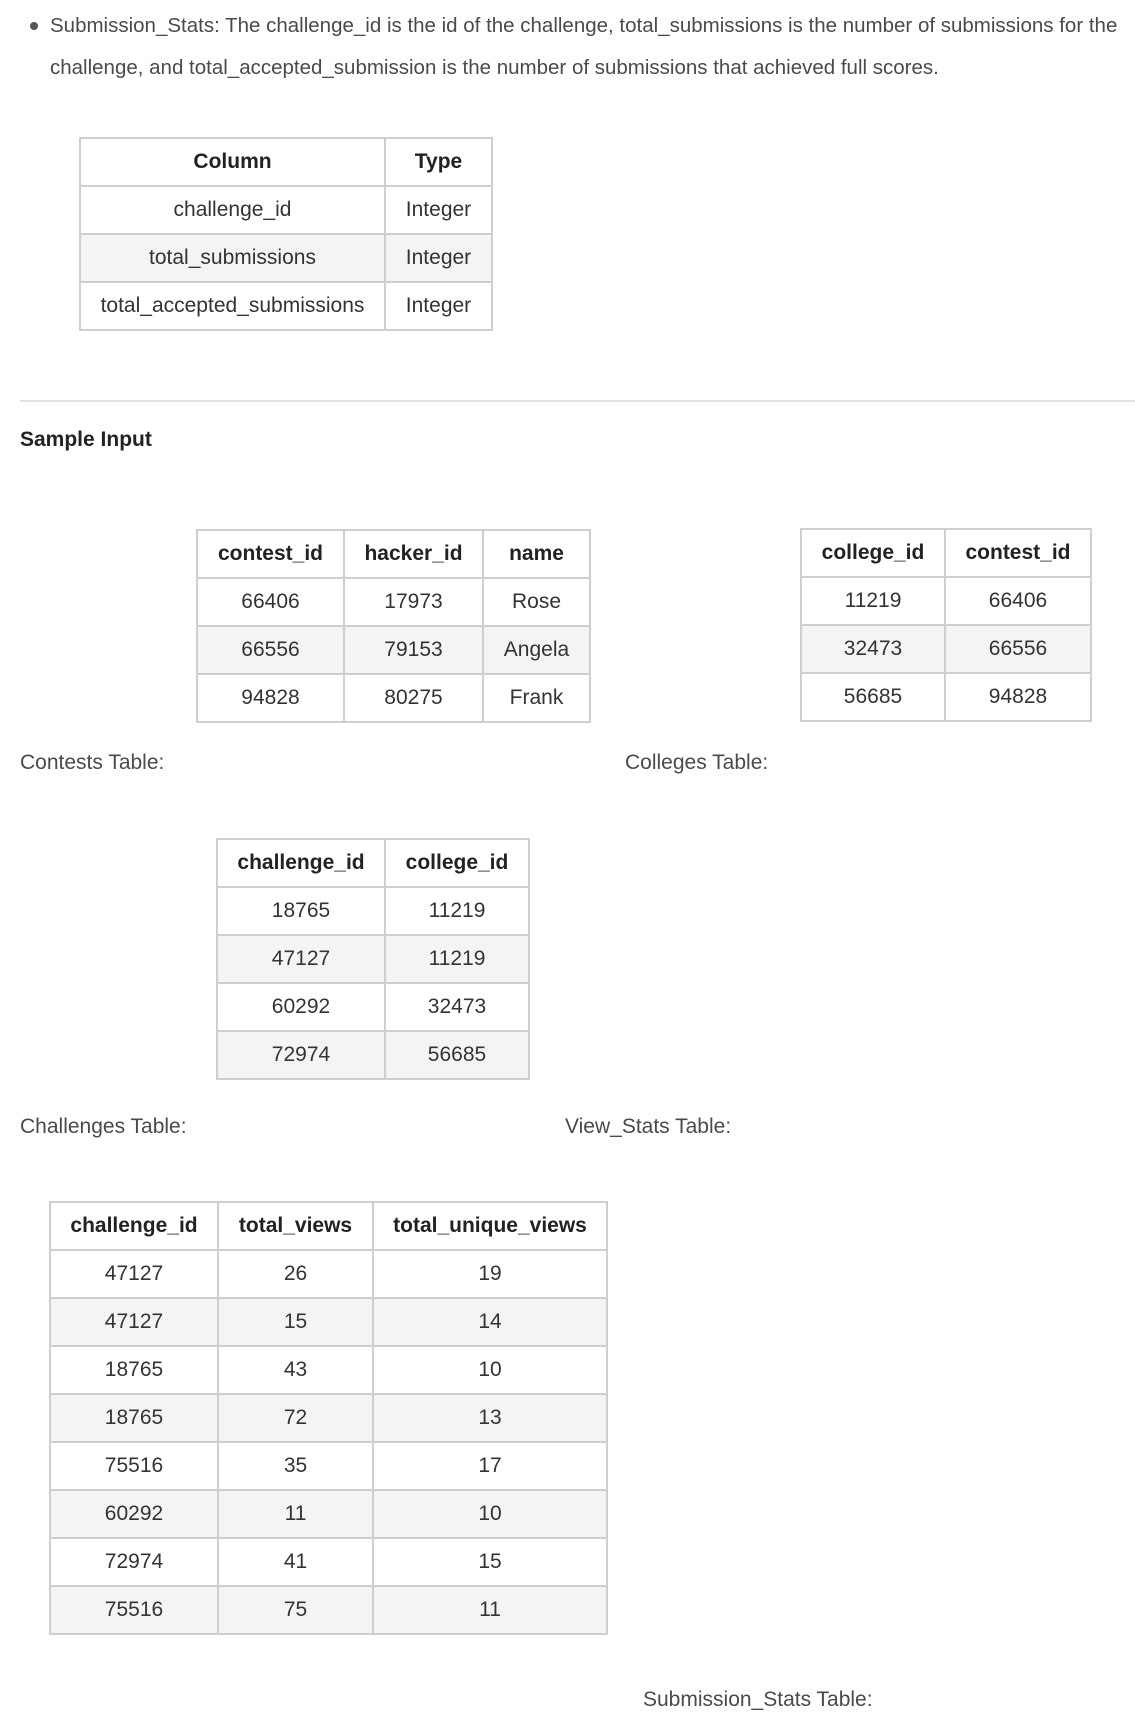 The image size is (1135, 1728). I want to click on table-row: 94828 80275 Frank, so click(393, 698).